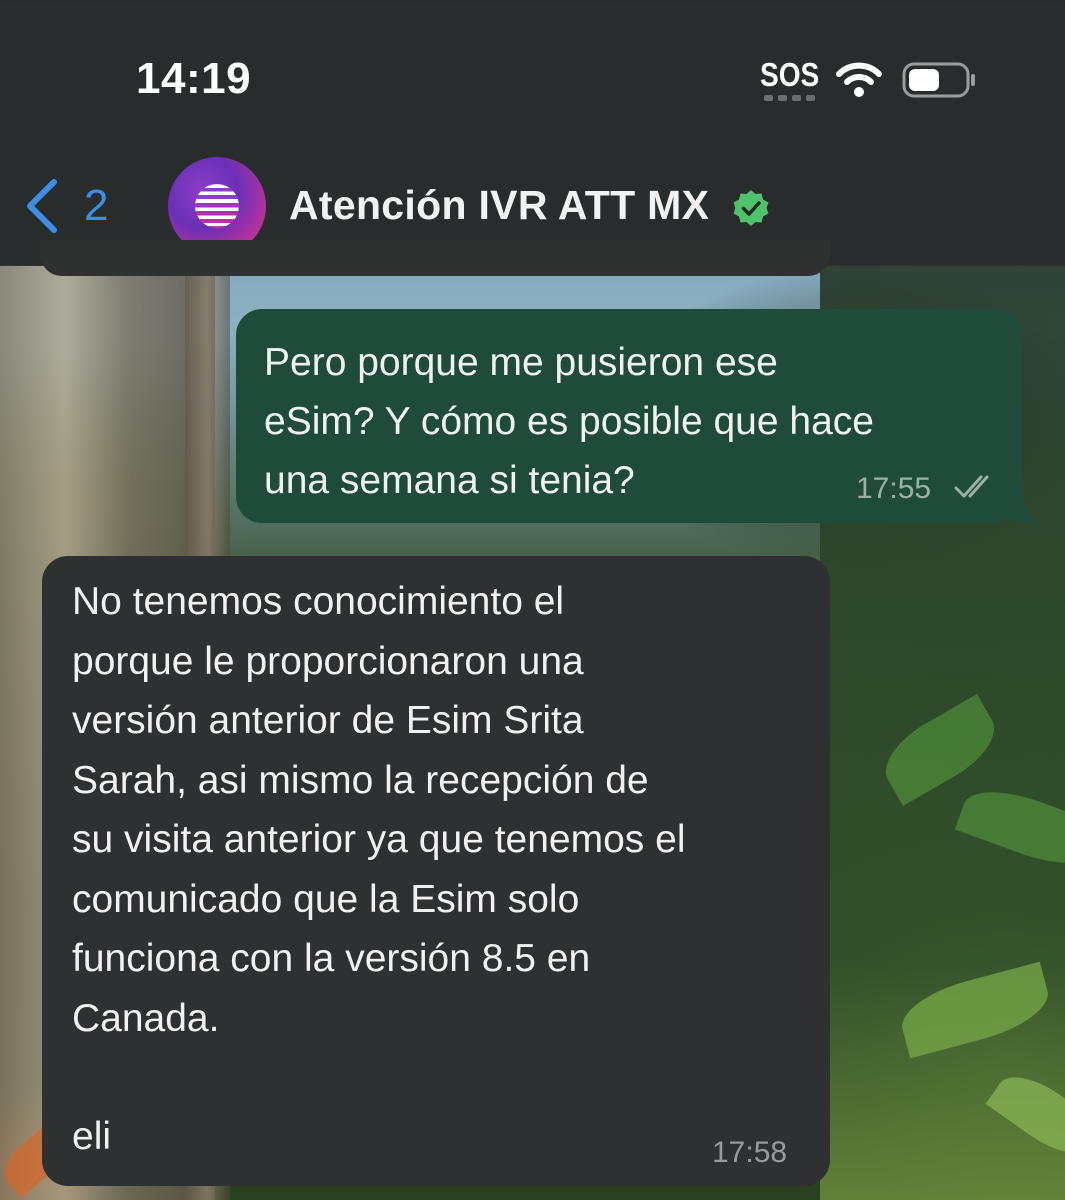 This screenshot has height=1200, width=1065. Describe the element at coordinates (750, 1152) in the screenshot. I see `message-time: 17:58` at that location.